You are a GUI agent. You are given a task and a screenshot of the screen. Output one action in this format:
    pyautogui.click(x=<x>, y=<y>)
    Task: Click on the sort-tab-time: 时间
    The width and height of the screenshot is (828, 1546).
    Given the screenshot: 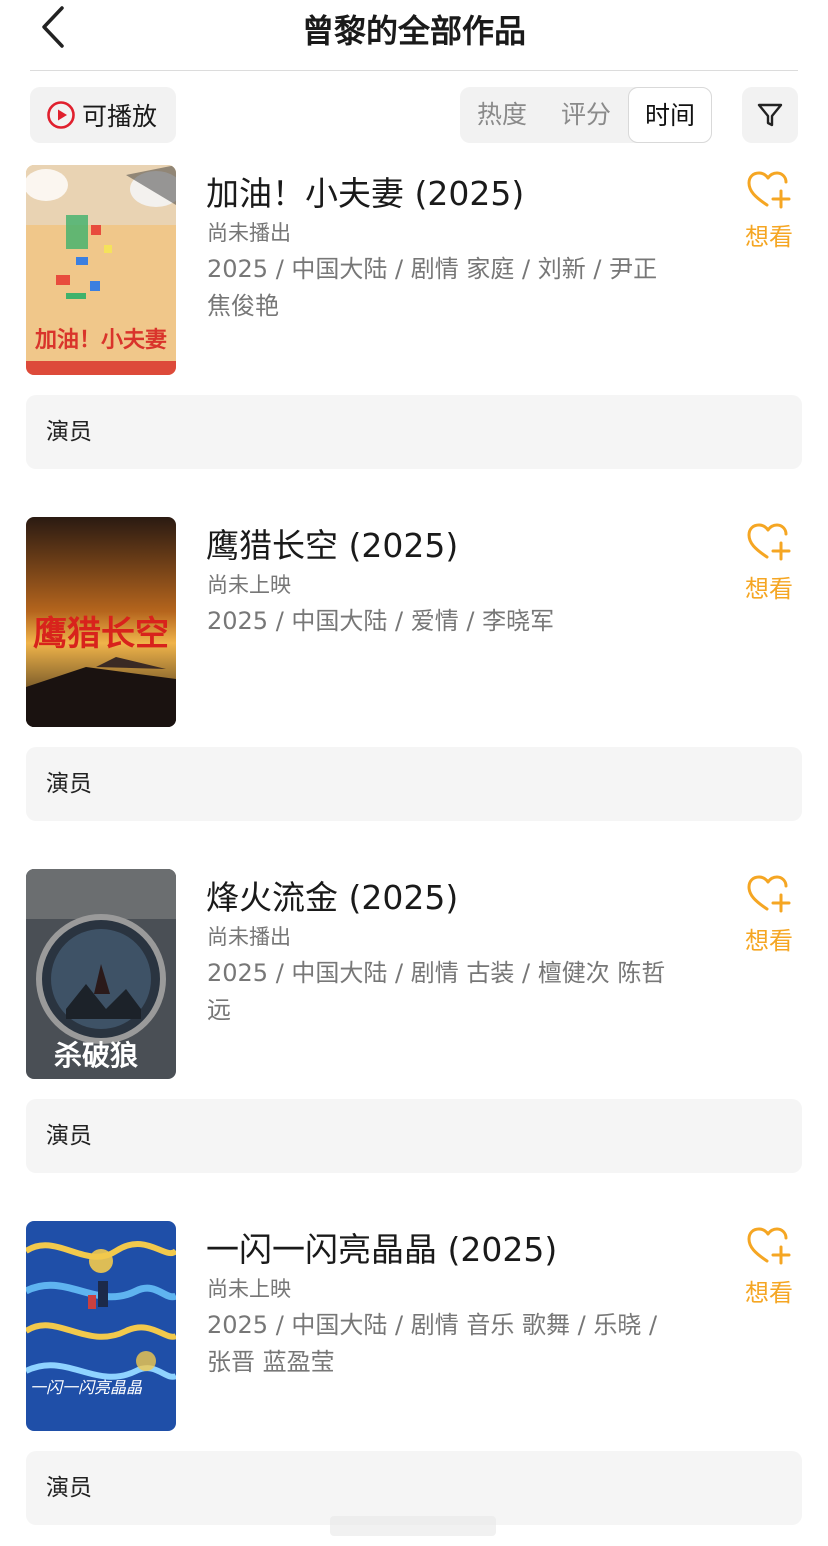 What is the action you would take?
    pyautogui.click(x=670, y=115)
    